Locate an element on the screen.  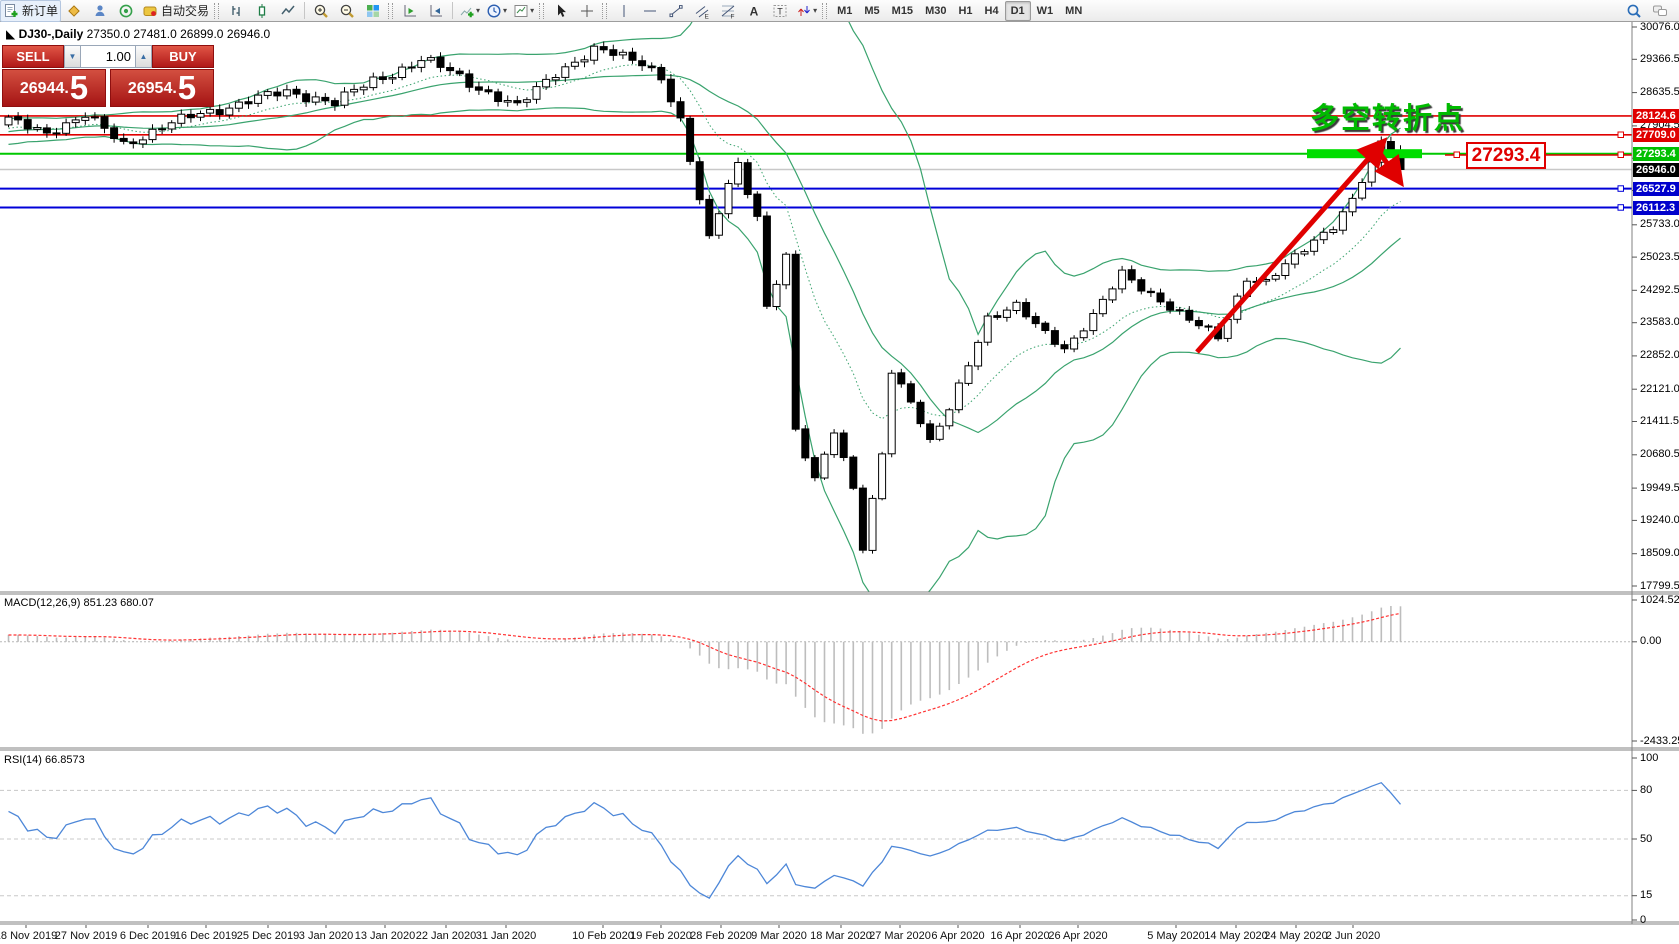
clock-icon is located at coordinates (494, 10).